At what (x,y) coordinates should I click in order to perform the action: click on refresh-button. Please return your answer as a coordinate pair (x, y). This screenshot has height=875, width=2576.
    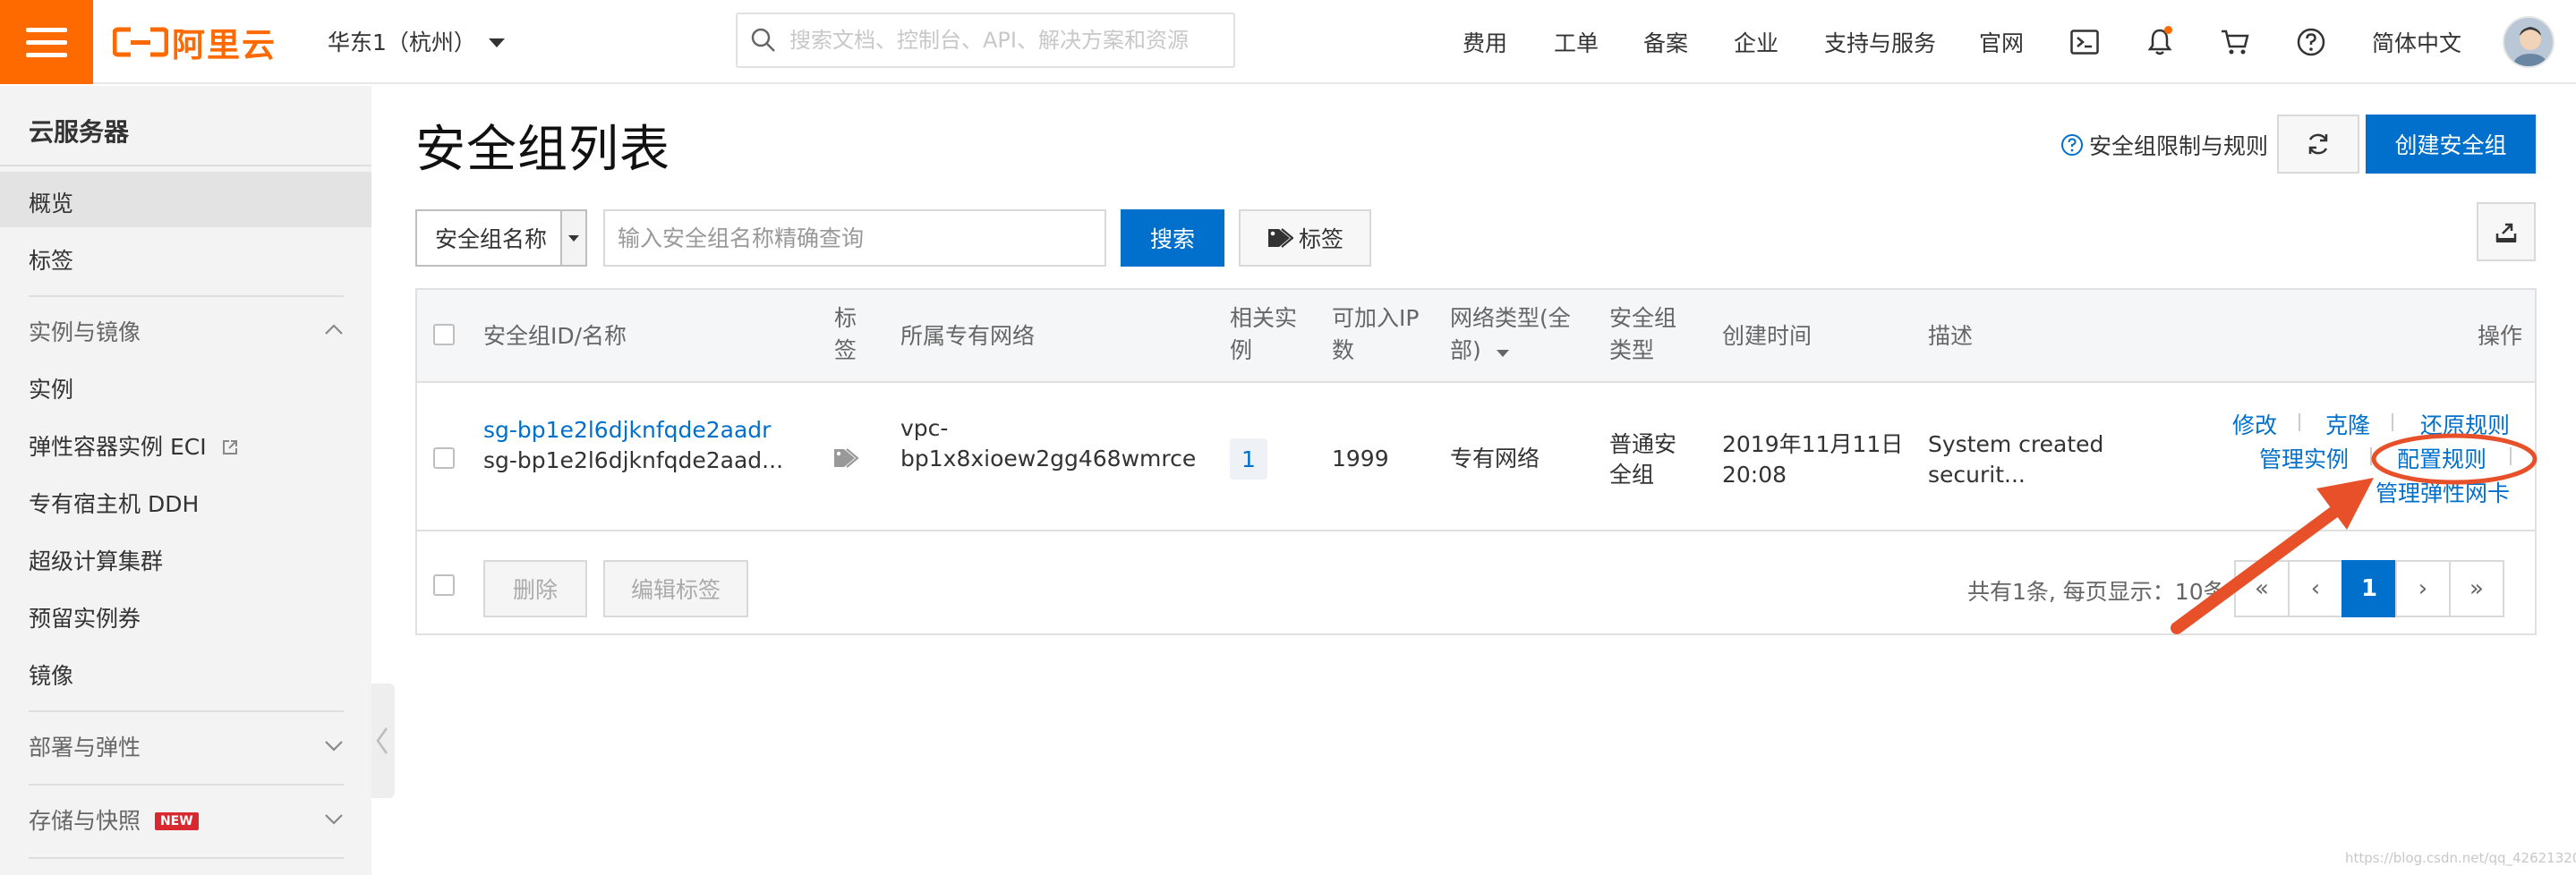
    Looking at the image, I should click on (2318, 144).